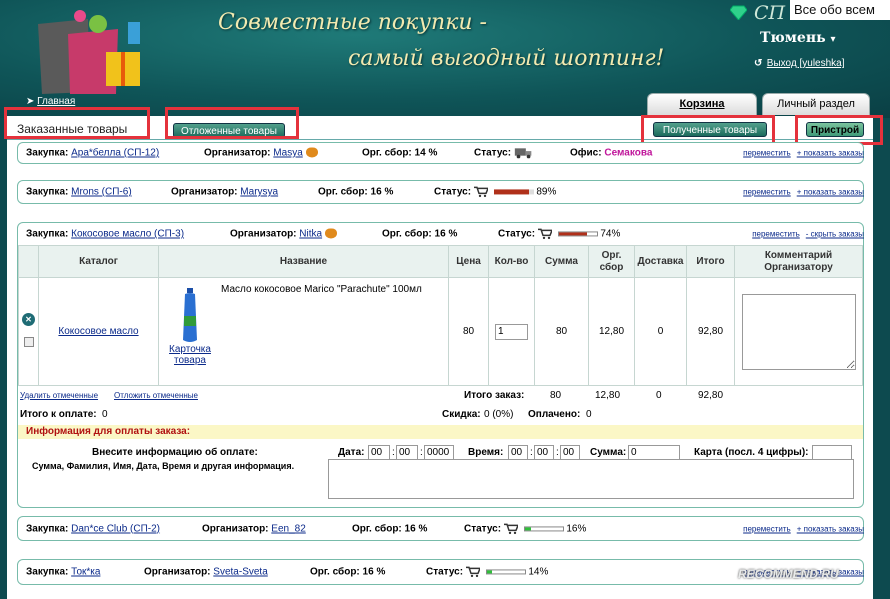 The height and width of the screenshot is (599, 890). I want to click on tab-personal: Личный раздел, so click(816, 104).